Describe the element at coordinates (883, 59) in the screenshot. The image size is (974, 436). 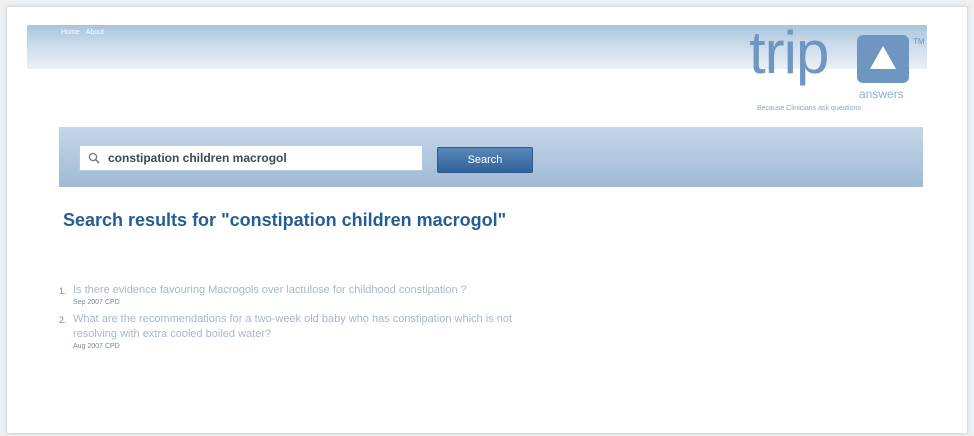
I see `speech-bubble-icon` at that location.